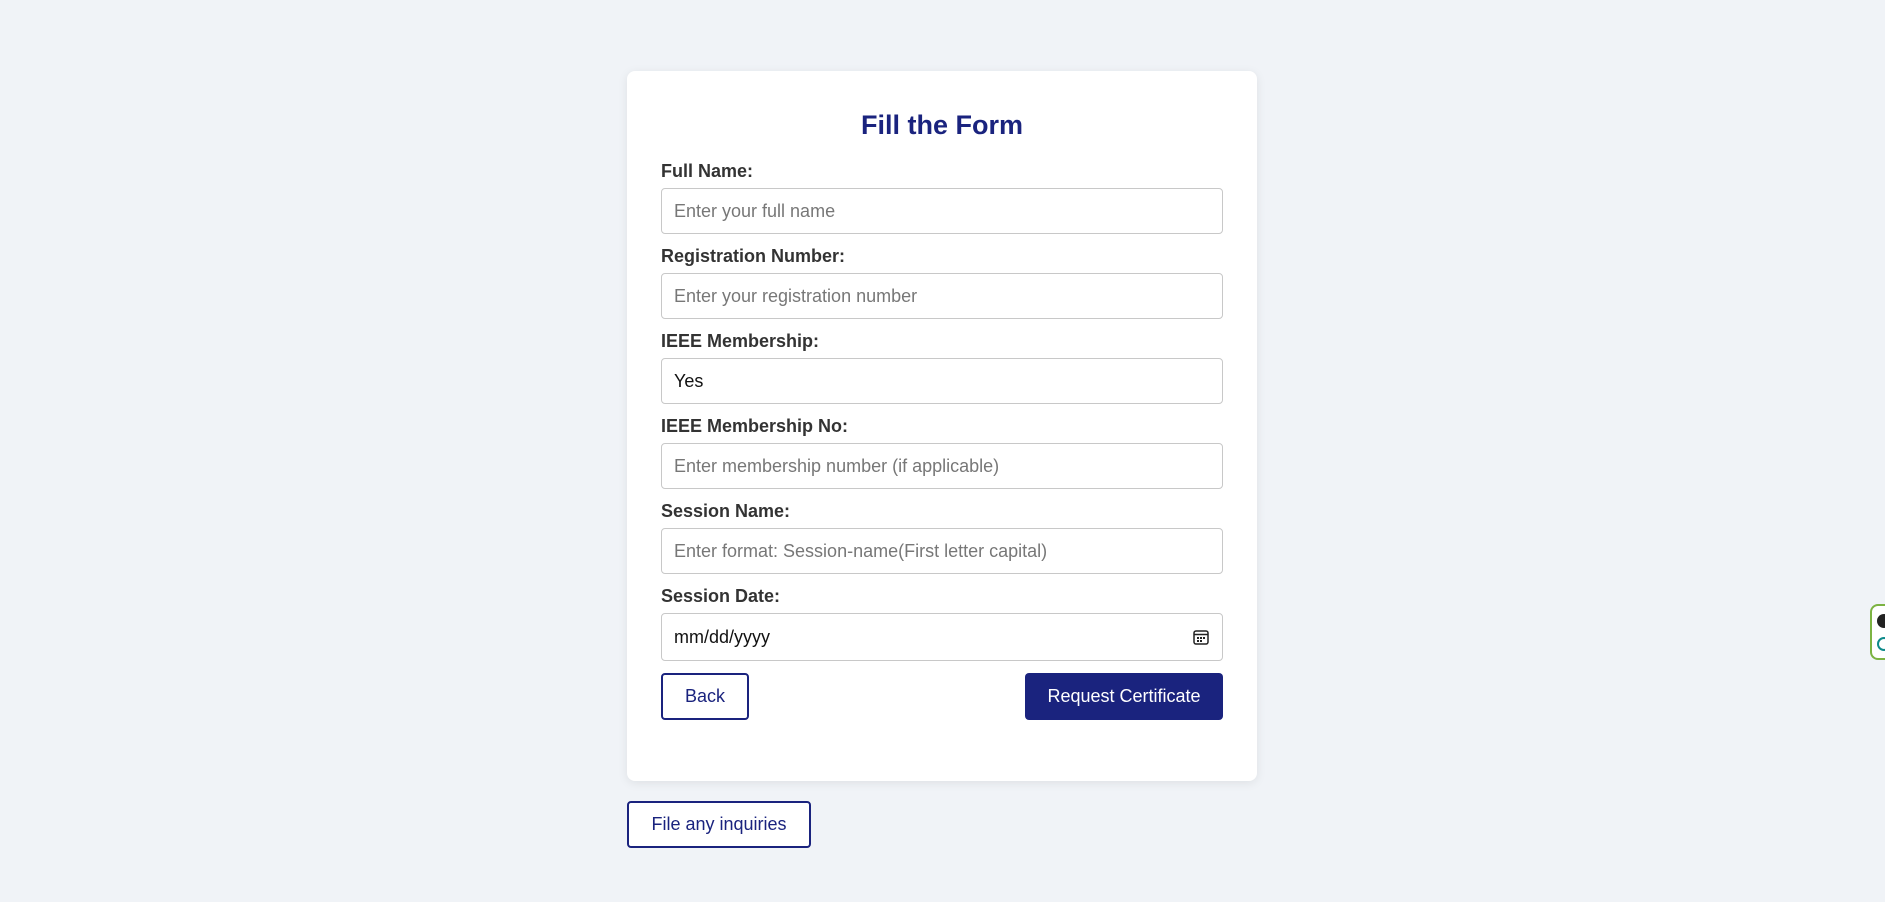 The width and height of the screenshot is (1885, 902). What do you see at coordinates (705, 696) in the screenshot?
I see `back-button: Back` at bounding box center [705, 696].